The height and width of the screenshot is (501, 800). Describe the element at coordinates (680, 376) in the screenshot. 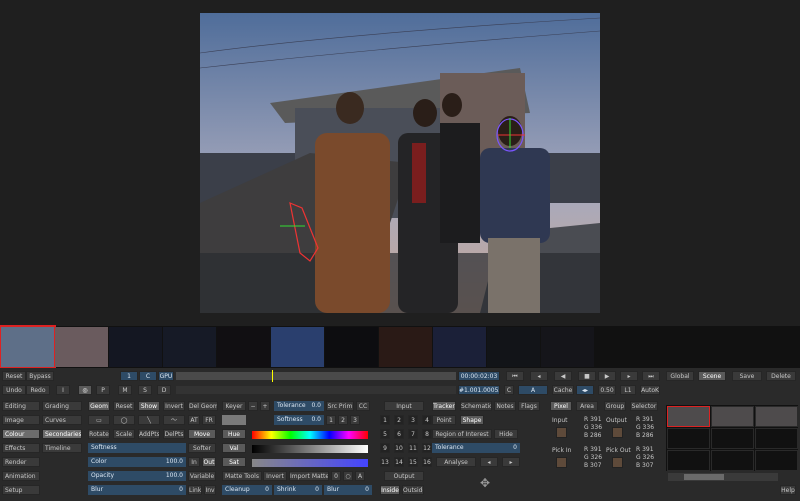

I see `global-button: Global` at that location.